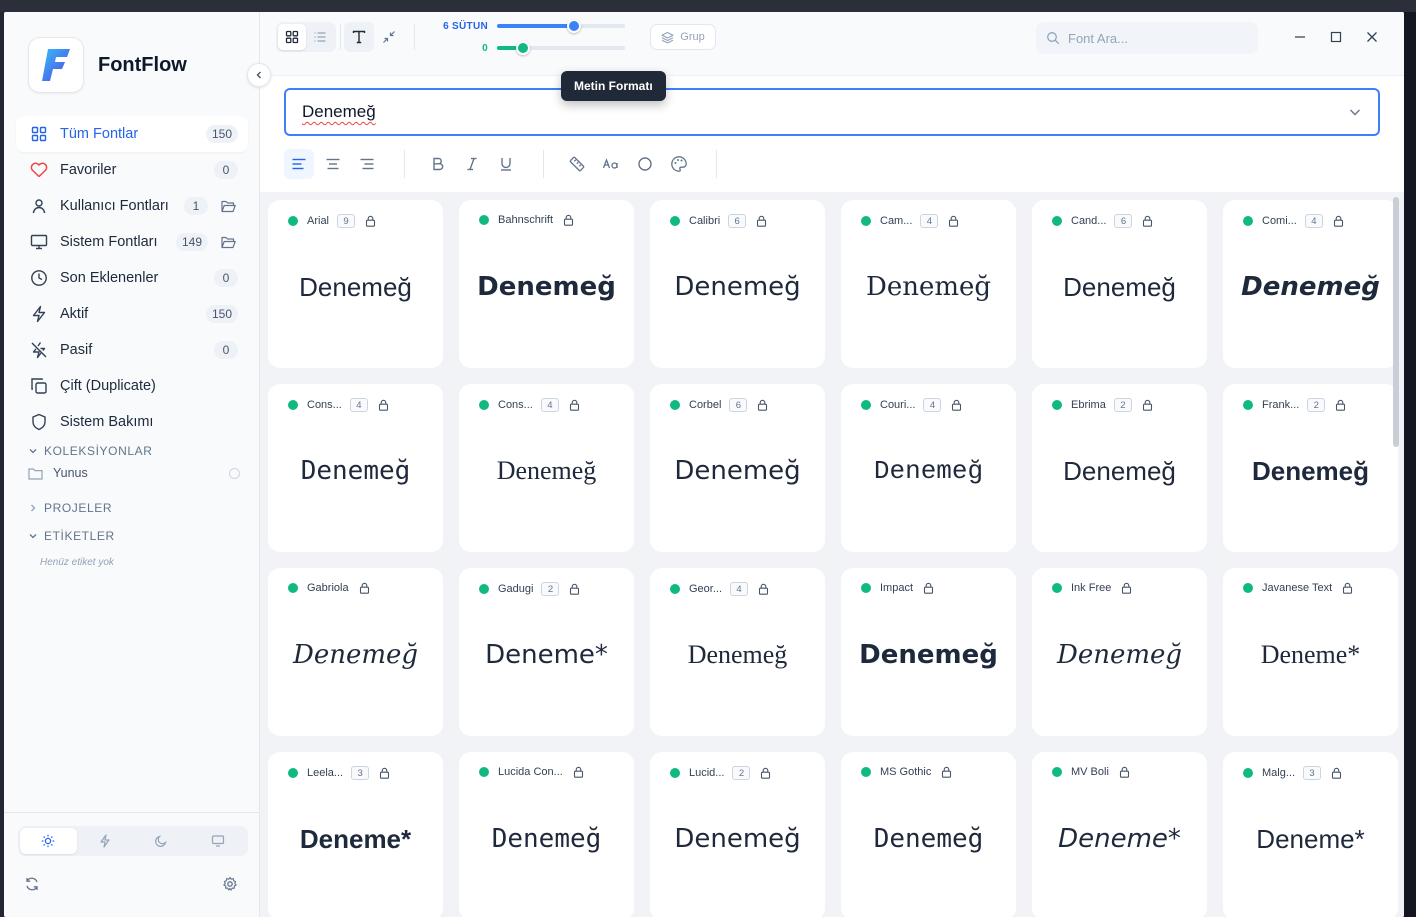 The height and width of the screenshot is (917, 1416). Describe the element at coordinates (132, 386) in the screenshot. I see `sidebar-item-çift-duplicate: Çift (Duplicate)` at that location.